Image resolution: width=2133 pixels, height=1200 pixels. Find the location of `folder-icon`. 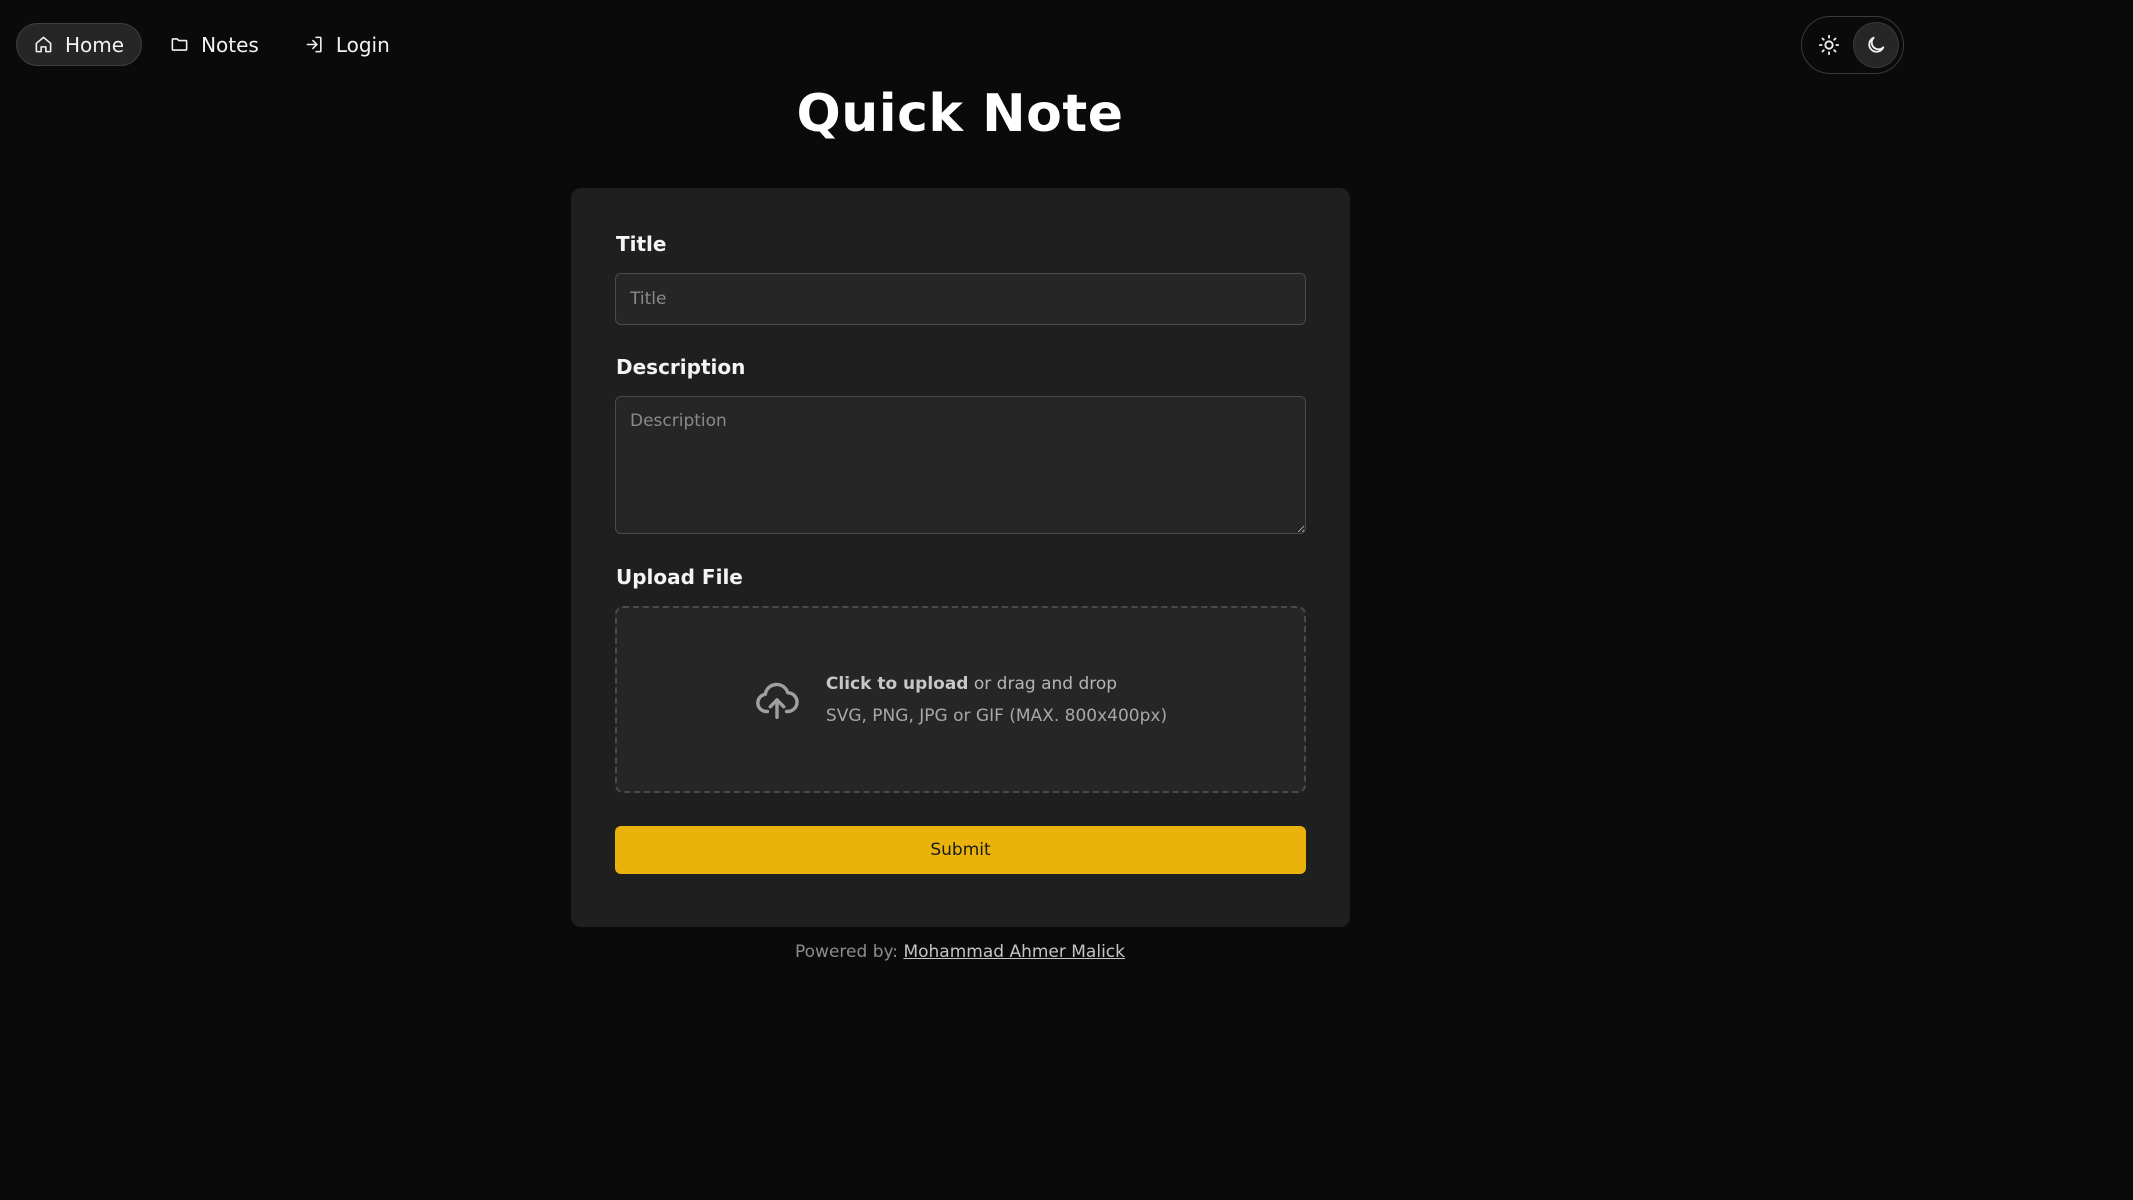

folder-icon is located at coordinates (179, 44).